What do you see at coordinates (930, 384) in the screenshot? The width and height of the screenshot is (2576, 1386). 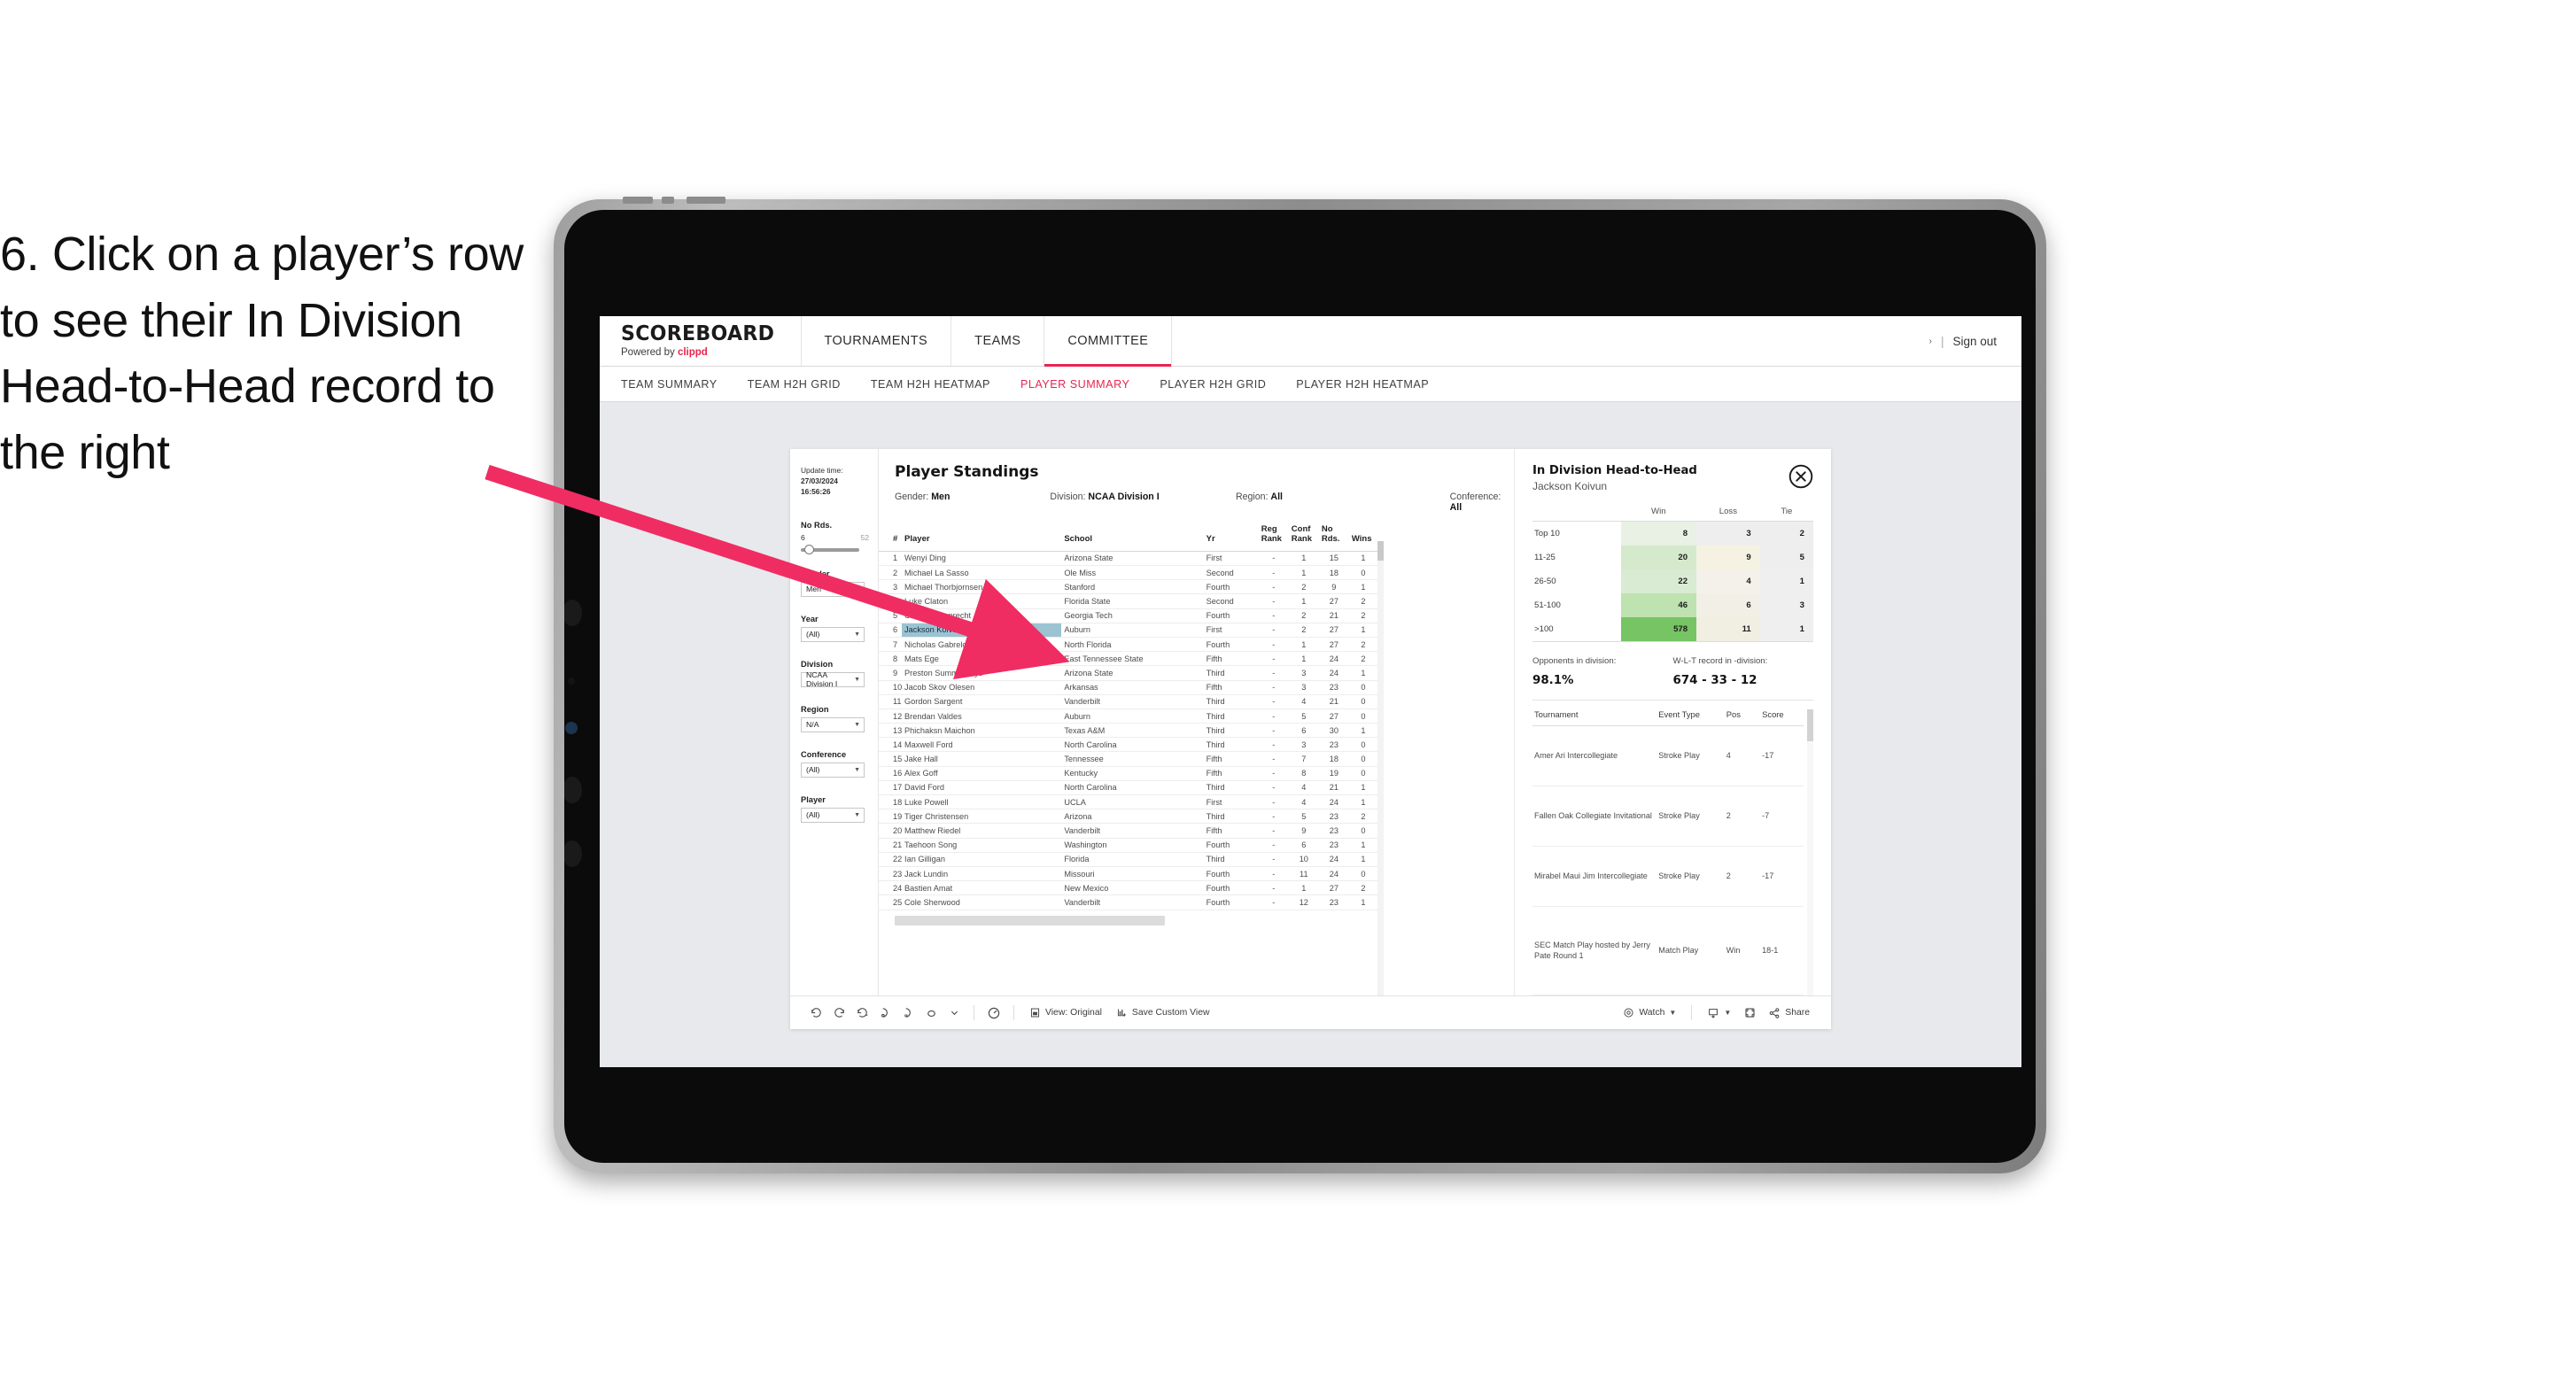 I see `tab-team-h2h-heatmap: TEAM H2H HEATMAP` at bounding box center [930, 384].